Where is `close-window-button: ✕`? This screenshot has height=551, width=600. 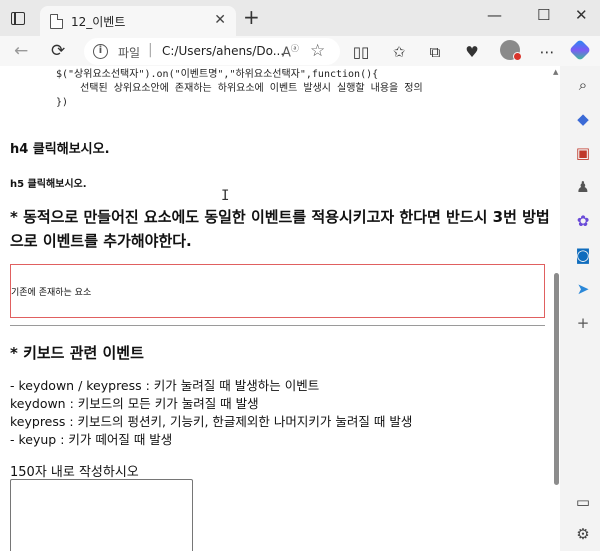 close-window-button: ✕ is located at coordinates (581, 15).